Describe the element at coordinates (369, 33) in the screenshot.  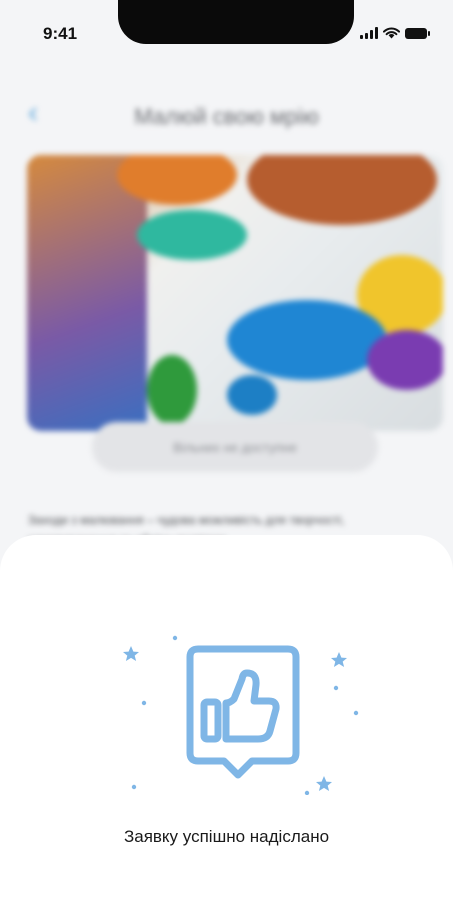
I see `signal-icon` at that location.